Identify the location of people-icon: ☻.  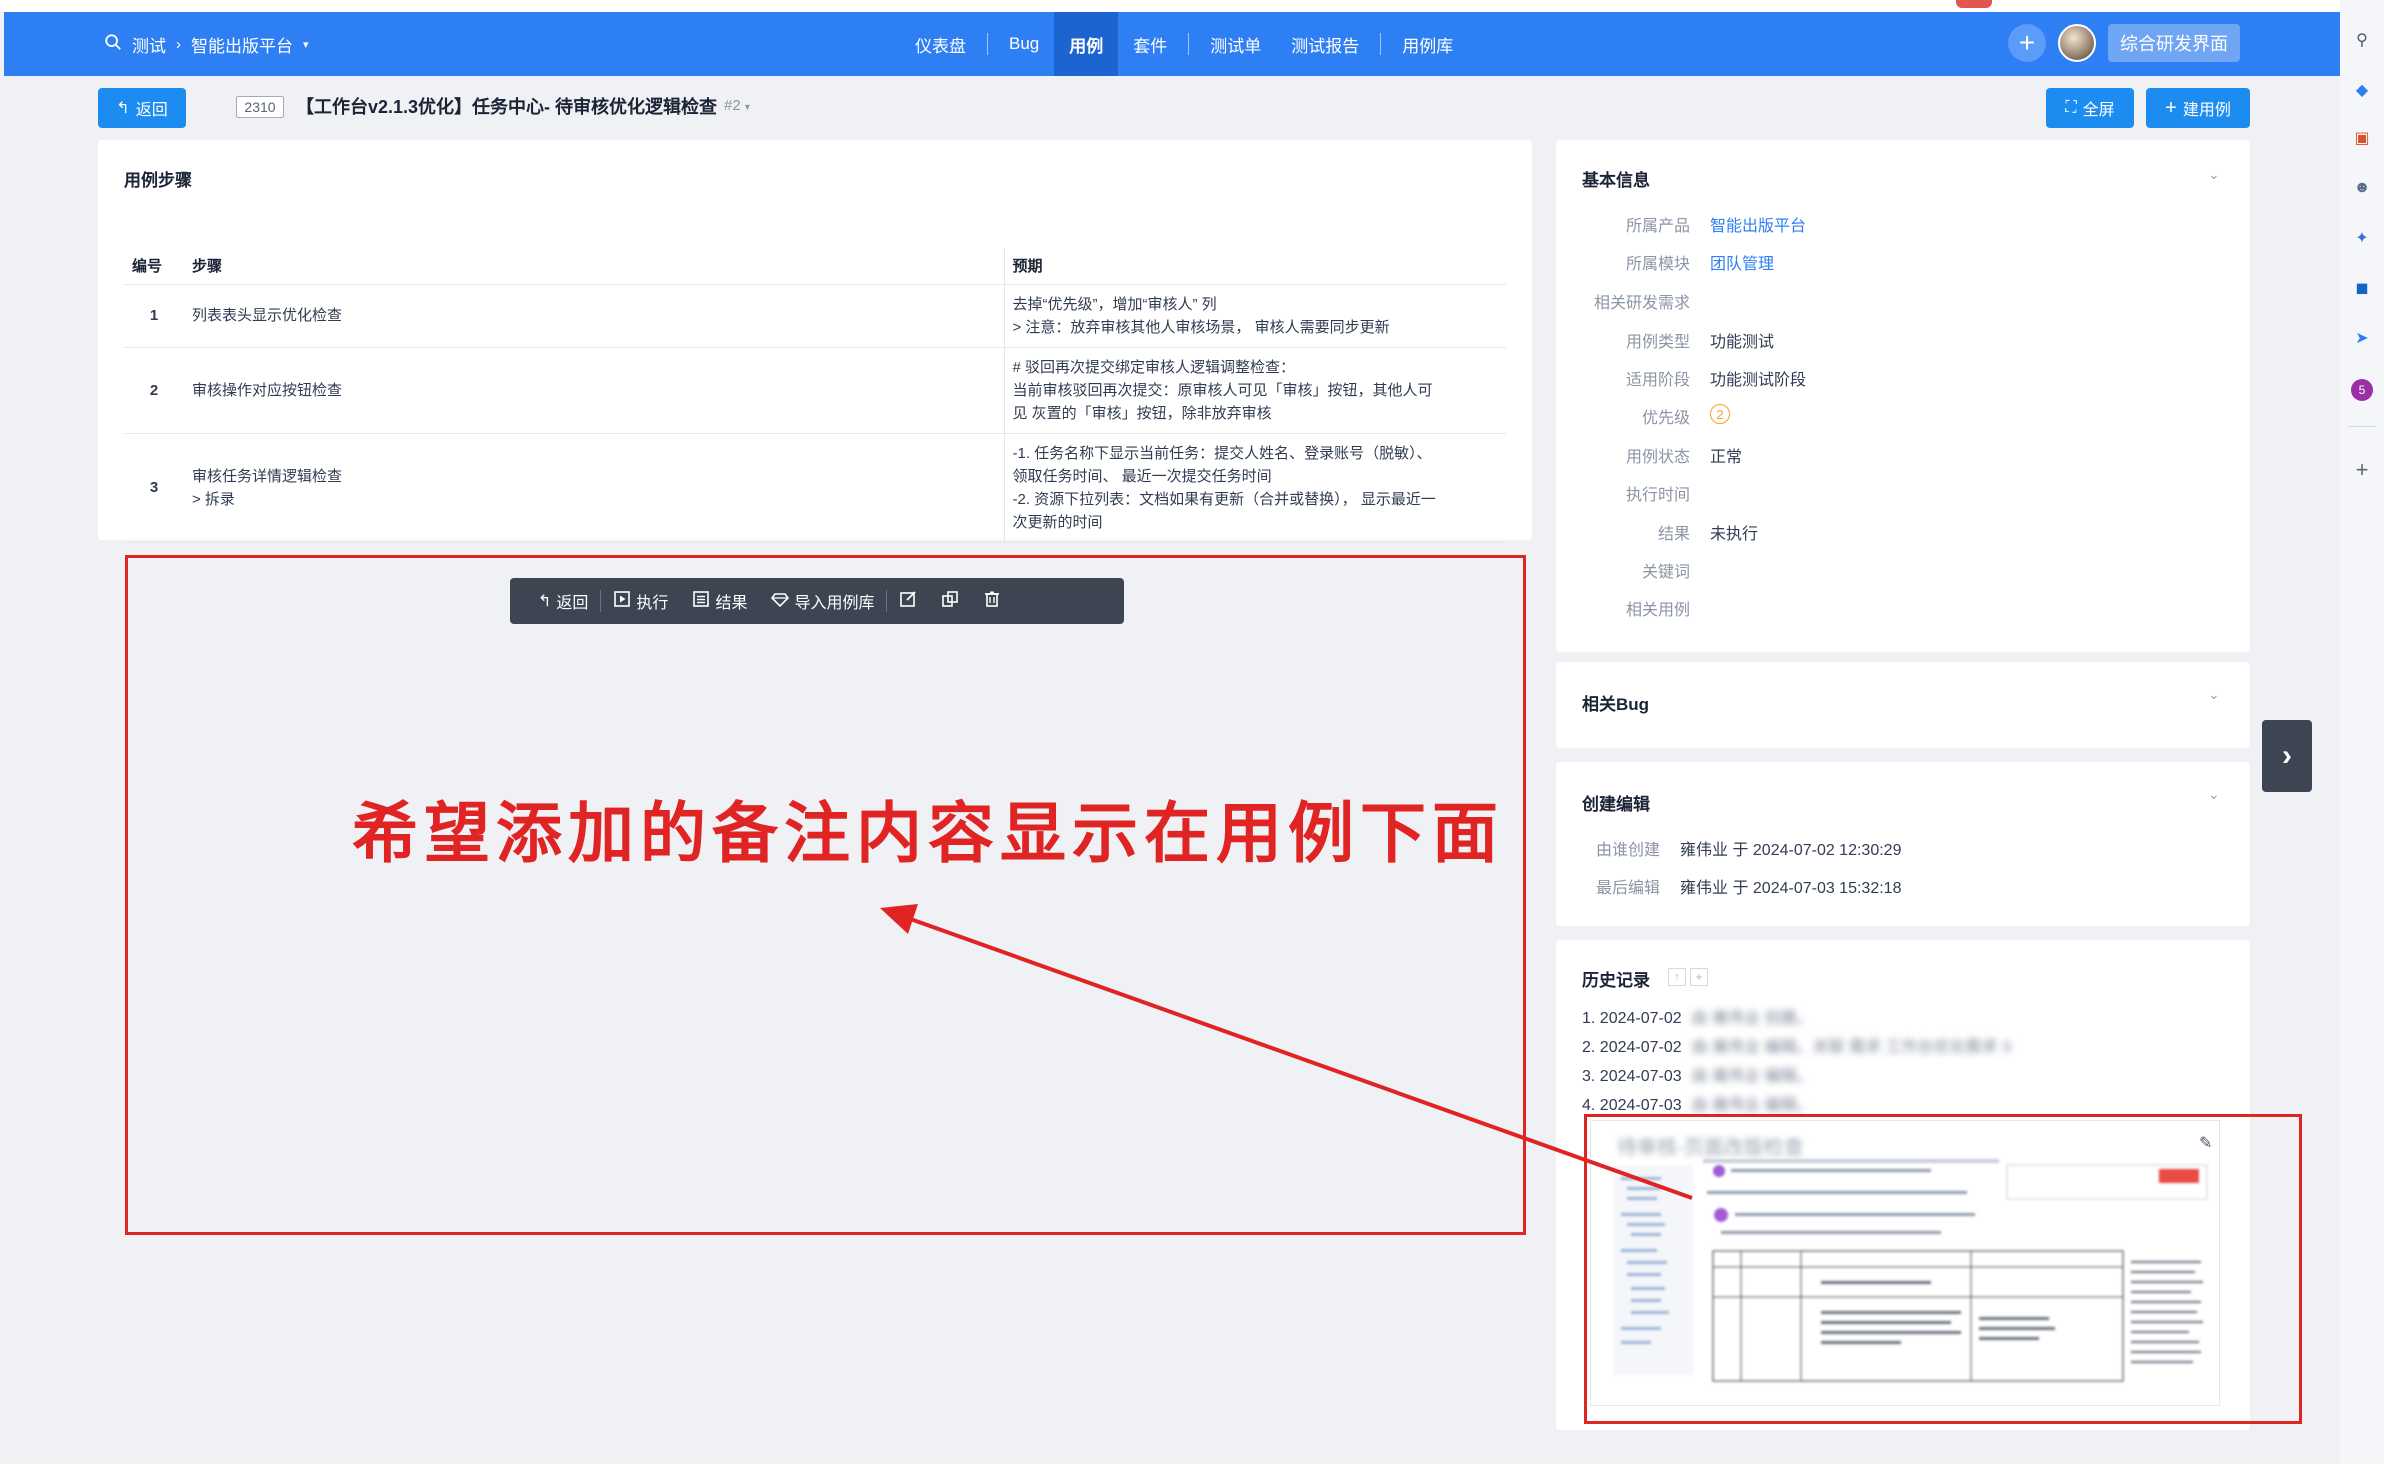
(2362, 188).